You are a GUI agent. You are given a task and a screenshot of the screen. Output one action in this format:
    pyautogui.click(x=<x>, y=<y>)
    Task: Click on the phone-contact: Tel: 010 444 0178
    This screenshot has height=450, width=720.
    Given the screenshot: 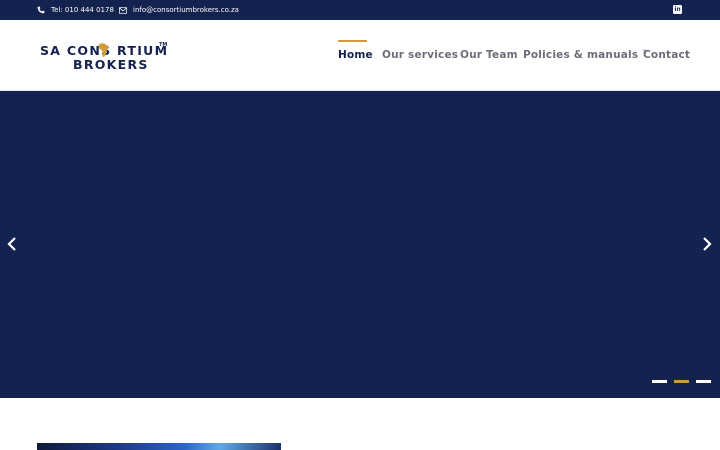 What is the action you would take?
    pyautogui.click(x=75, y=10)
    